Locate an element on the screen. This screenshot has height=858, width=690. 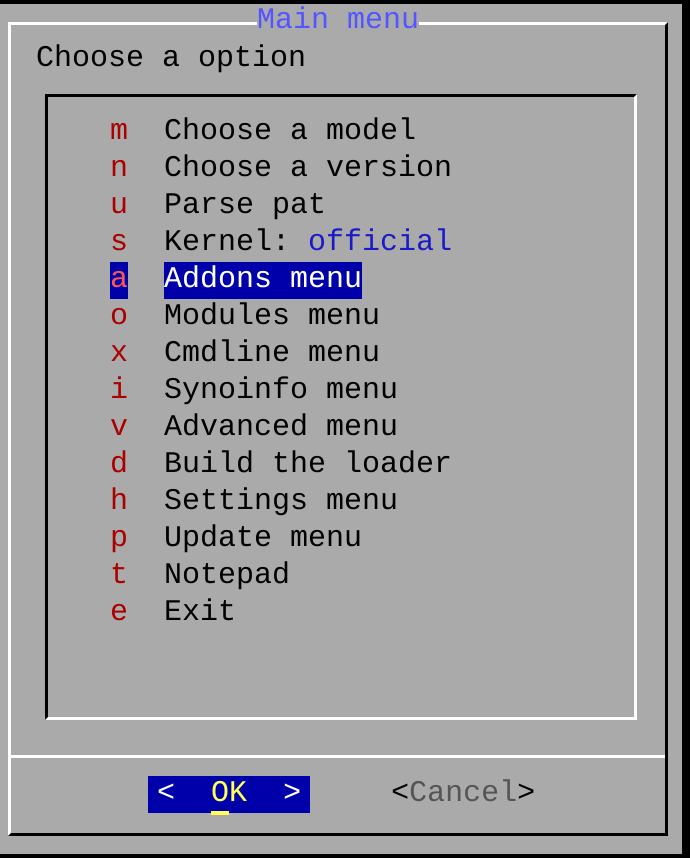
prompt-text: Choose a option is located at coordinates (171, 59).